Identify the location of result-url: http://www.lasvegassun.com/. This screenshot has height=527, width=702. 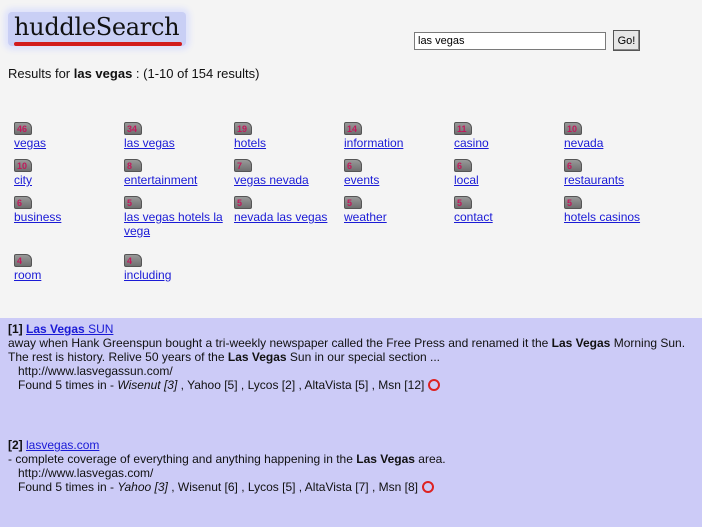
(95, 371).